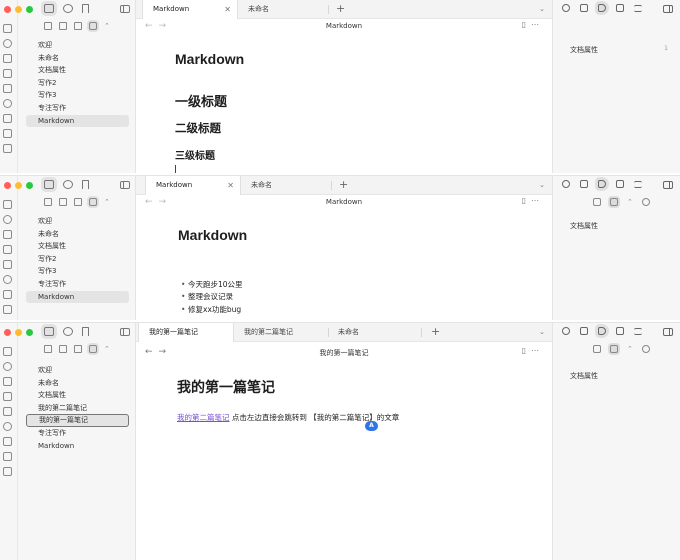  Describe the element at coordinates (203, 417) in the screenshot. I see `internal-link: 我的第二篇笔记` at that location.